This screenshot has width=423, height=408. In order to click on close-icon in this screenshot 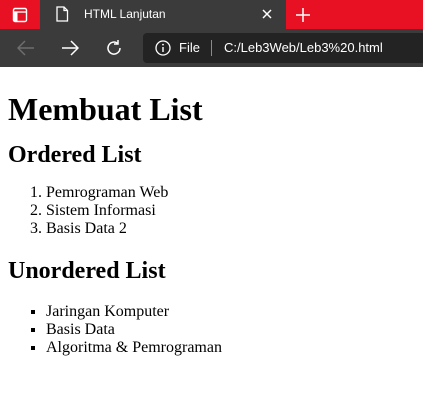, I will do `click(267, 14)`.